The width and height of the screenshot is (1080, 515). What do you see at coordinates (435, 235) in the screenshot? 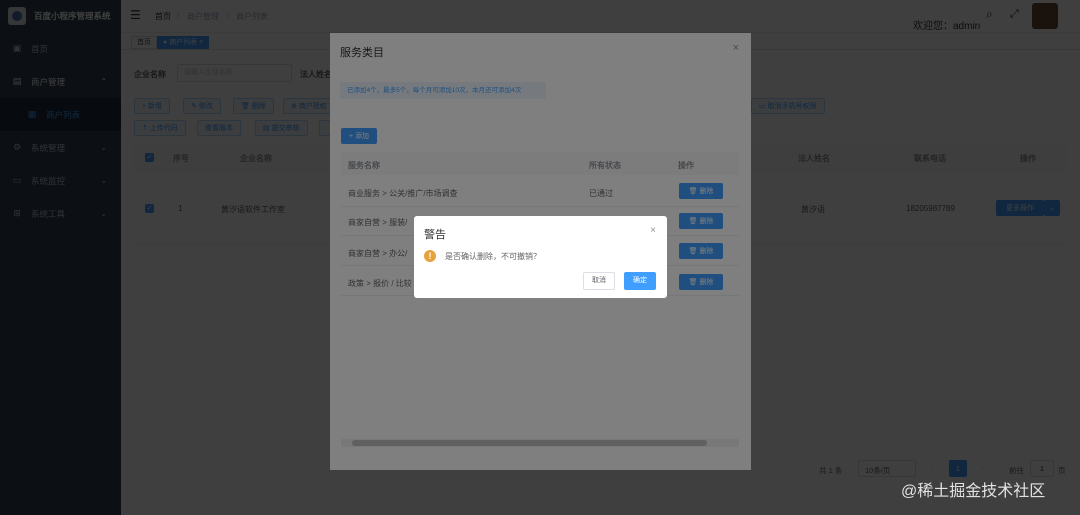
I see `alert-title: 警告` at bounding box center [435, 235].